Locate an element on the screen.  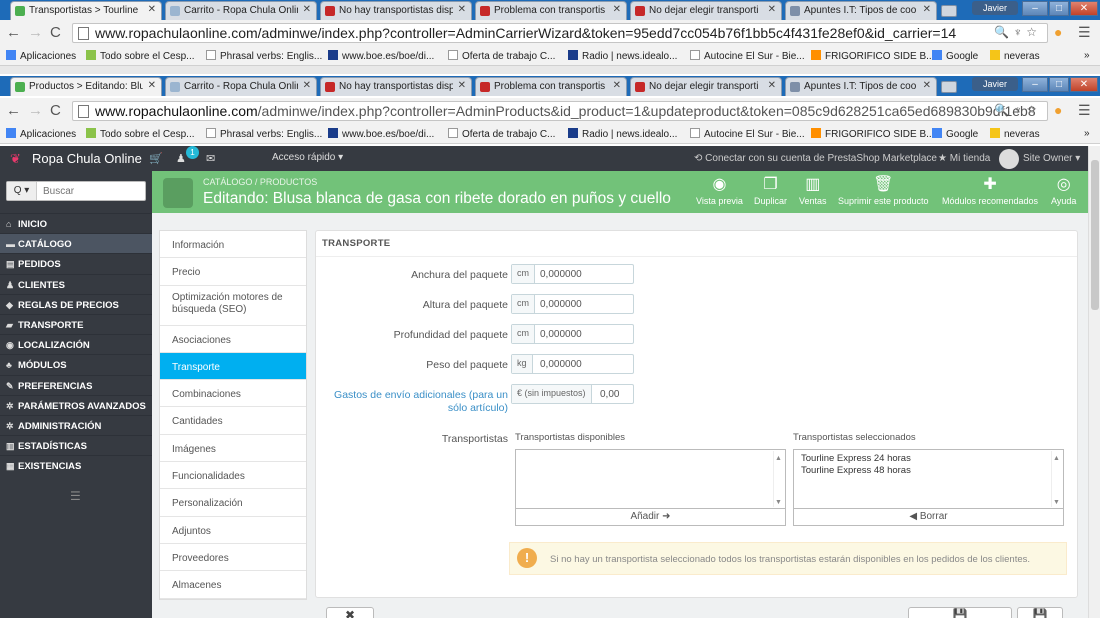
tab-proveedores: Proveedores is located at coordinates (233, 558).